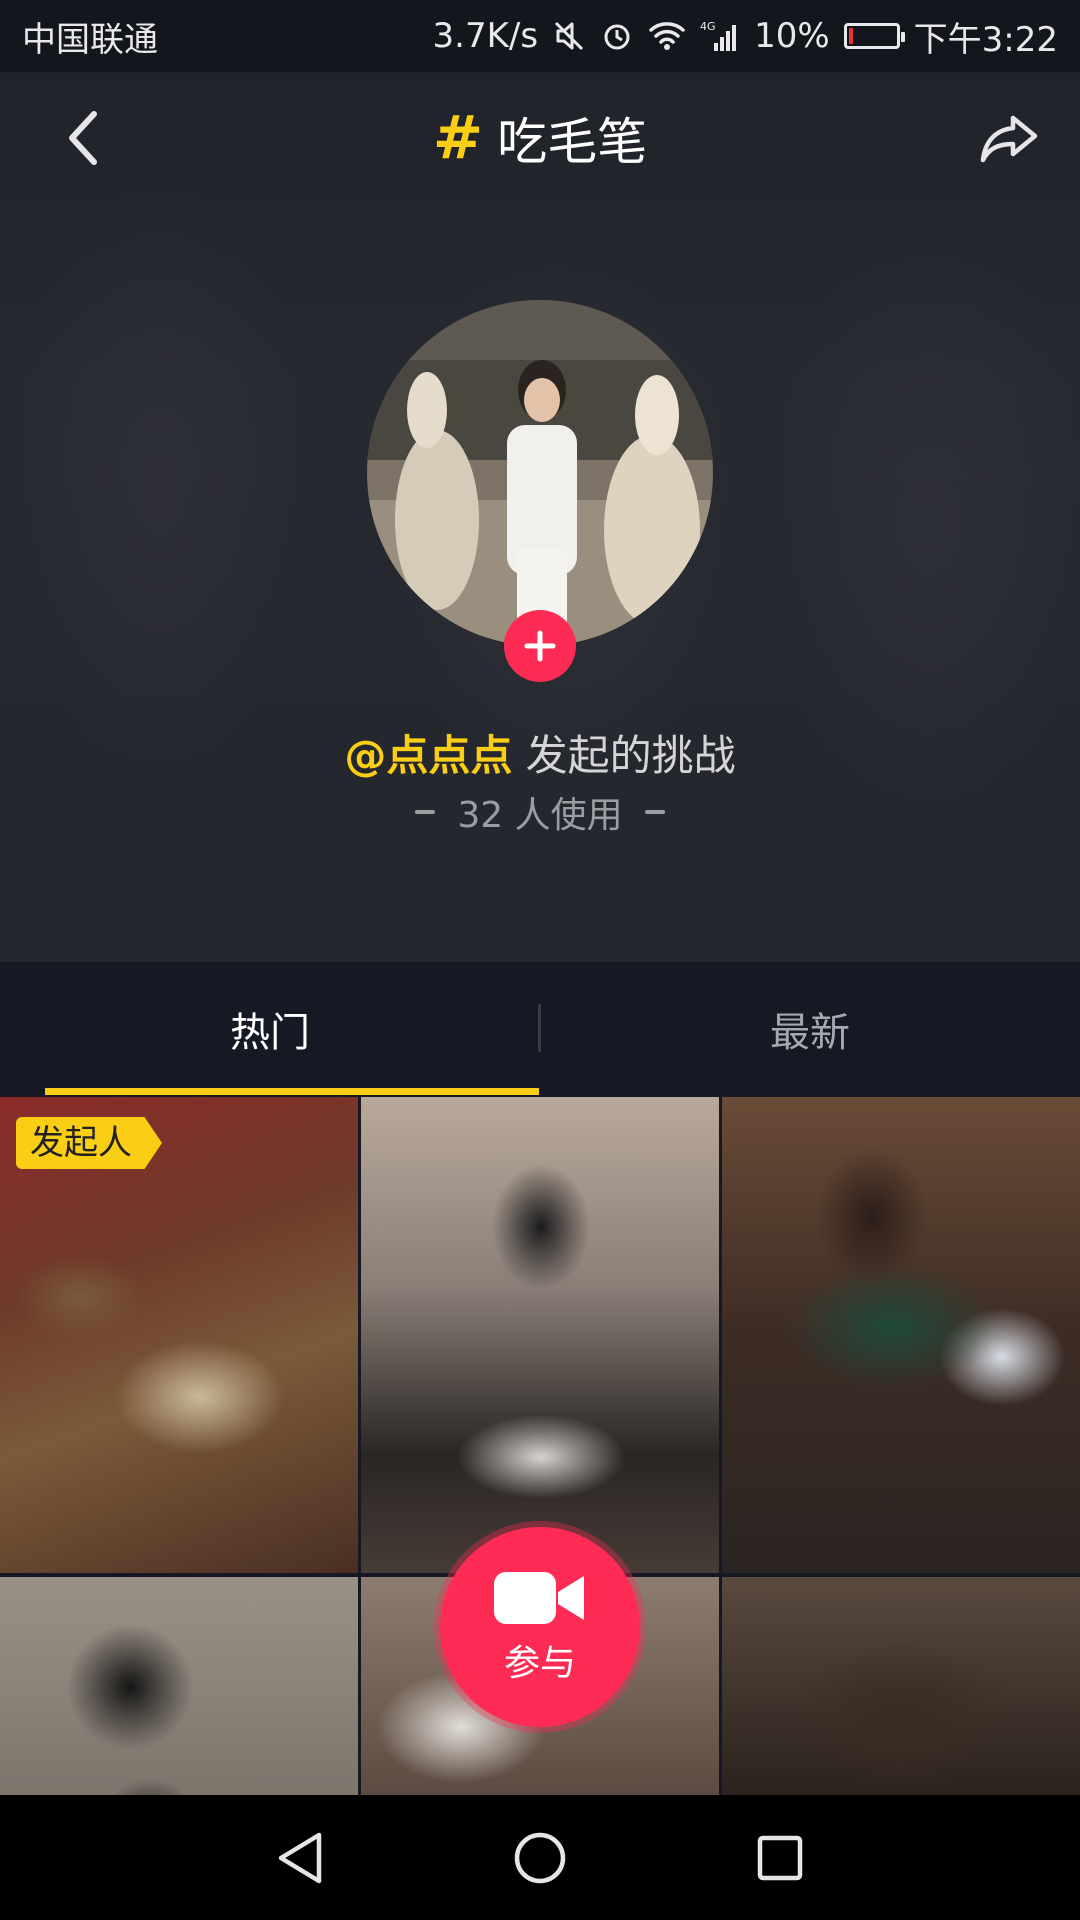  What do you see at coordinates (720, 36) in the screenshot?
I see `cell-signal-icon: 4G` at bounding box center [720, 36].